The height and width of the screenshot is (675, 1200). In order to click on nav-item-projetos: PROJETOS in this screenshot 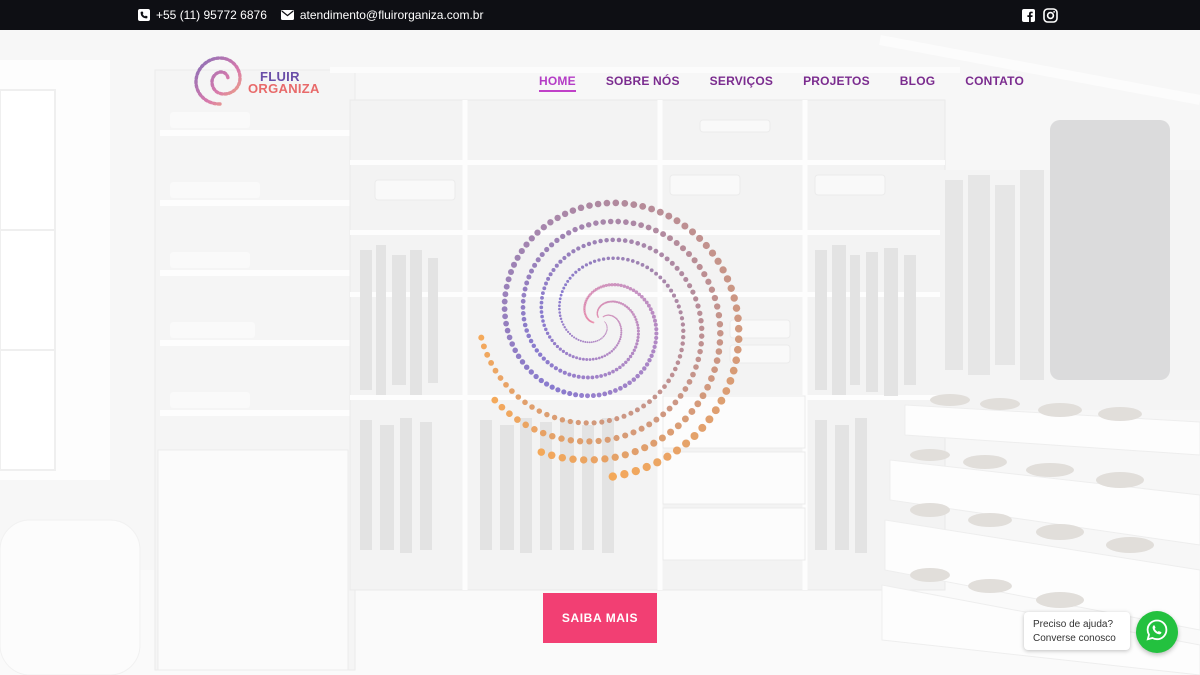, I will do `click(836, 83)`.